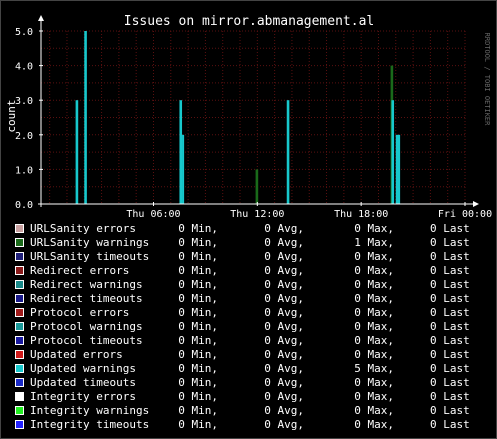 The image size is (497, 439). I want to click on legend-series-name: URLSanity timeouts, so click(90, 256).